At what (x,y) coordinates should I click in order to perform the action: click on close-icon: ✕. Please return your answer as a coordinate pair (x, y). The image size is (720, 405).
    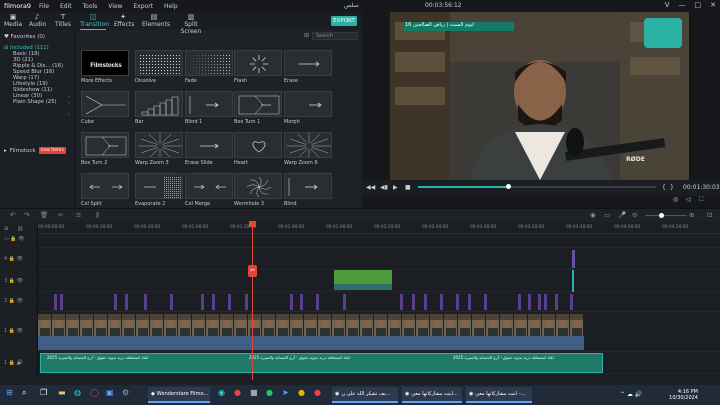
    Looking at the image, I should click on (713, 5).